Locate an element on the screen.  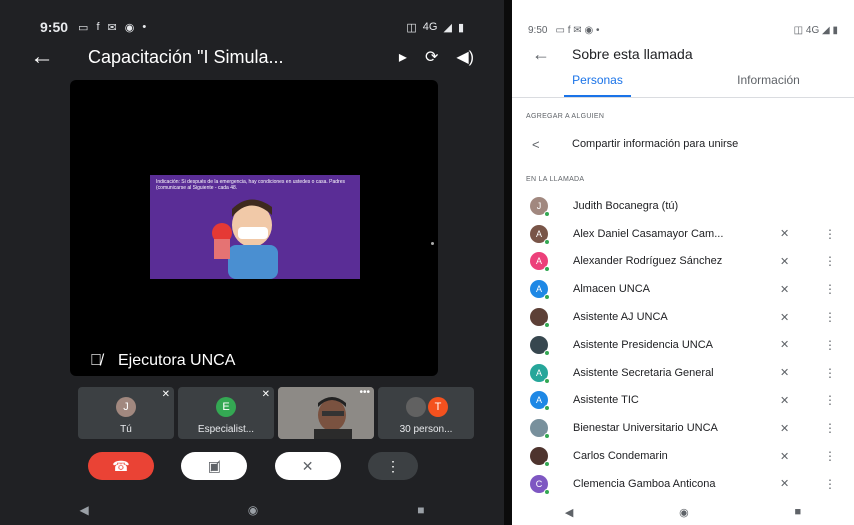
list-item: Carlos Condemarin ✕ ⋮ is located at coordinates (683, 456).